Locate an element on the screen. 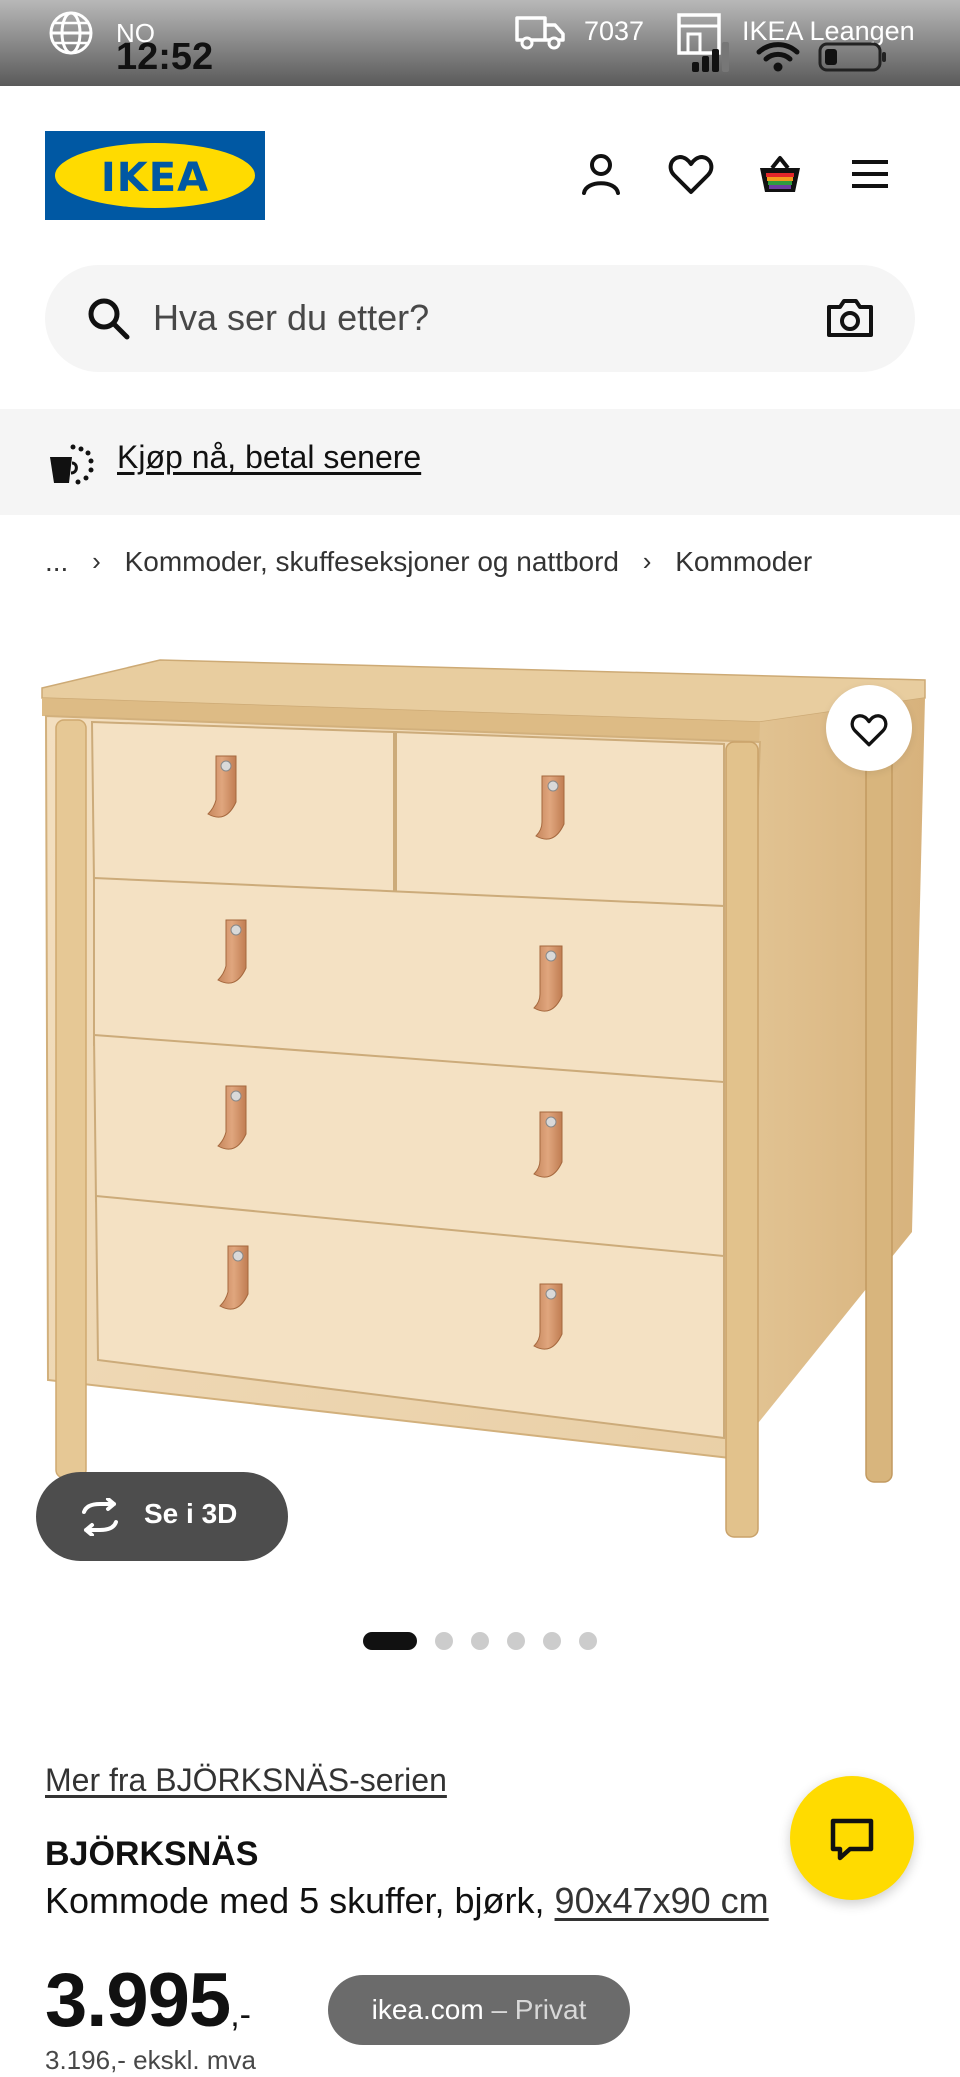 This screenshot has width=960, height=2077. carousel-indicator is located at coordinates (480, 1642).